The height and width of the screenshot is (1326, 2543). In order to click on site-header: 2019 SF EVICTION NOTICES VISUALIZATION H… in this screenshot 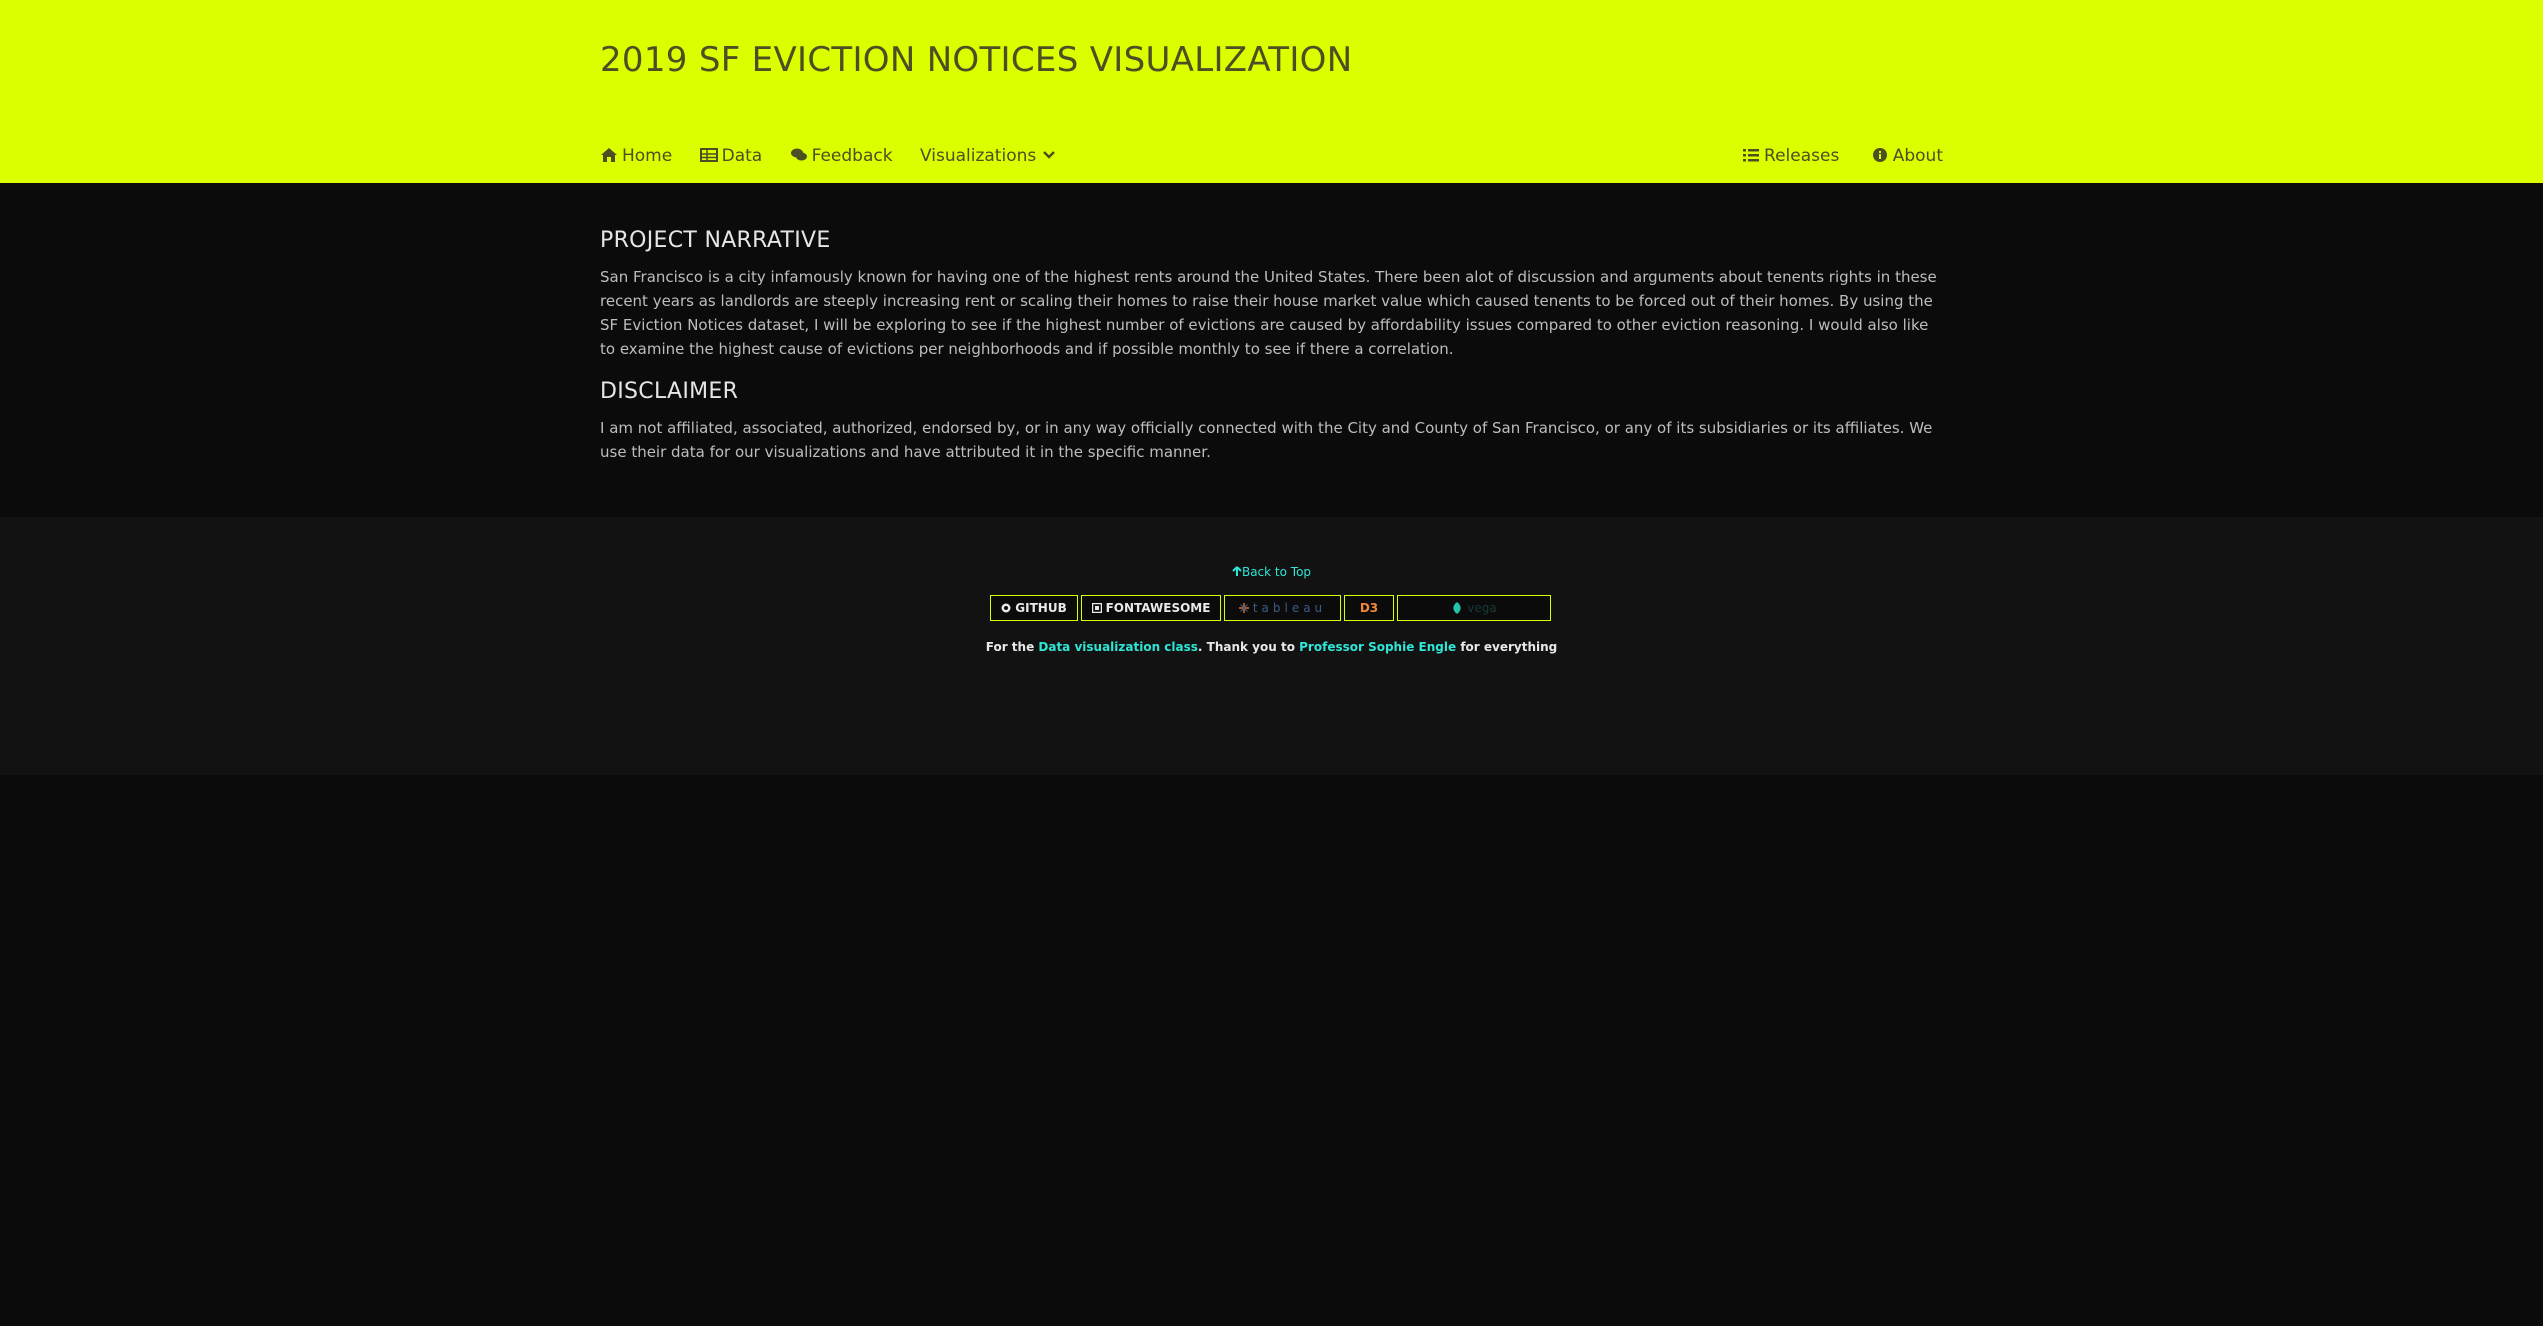, I will do `click(1271, 91)`.